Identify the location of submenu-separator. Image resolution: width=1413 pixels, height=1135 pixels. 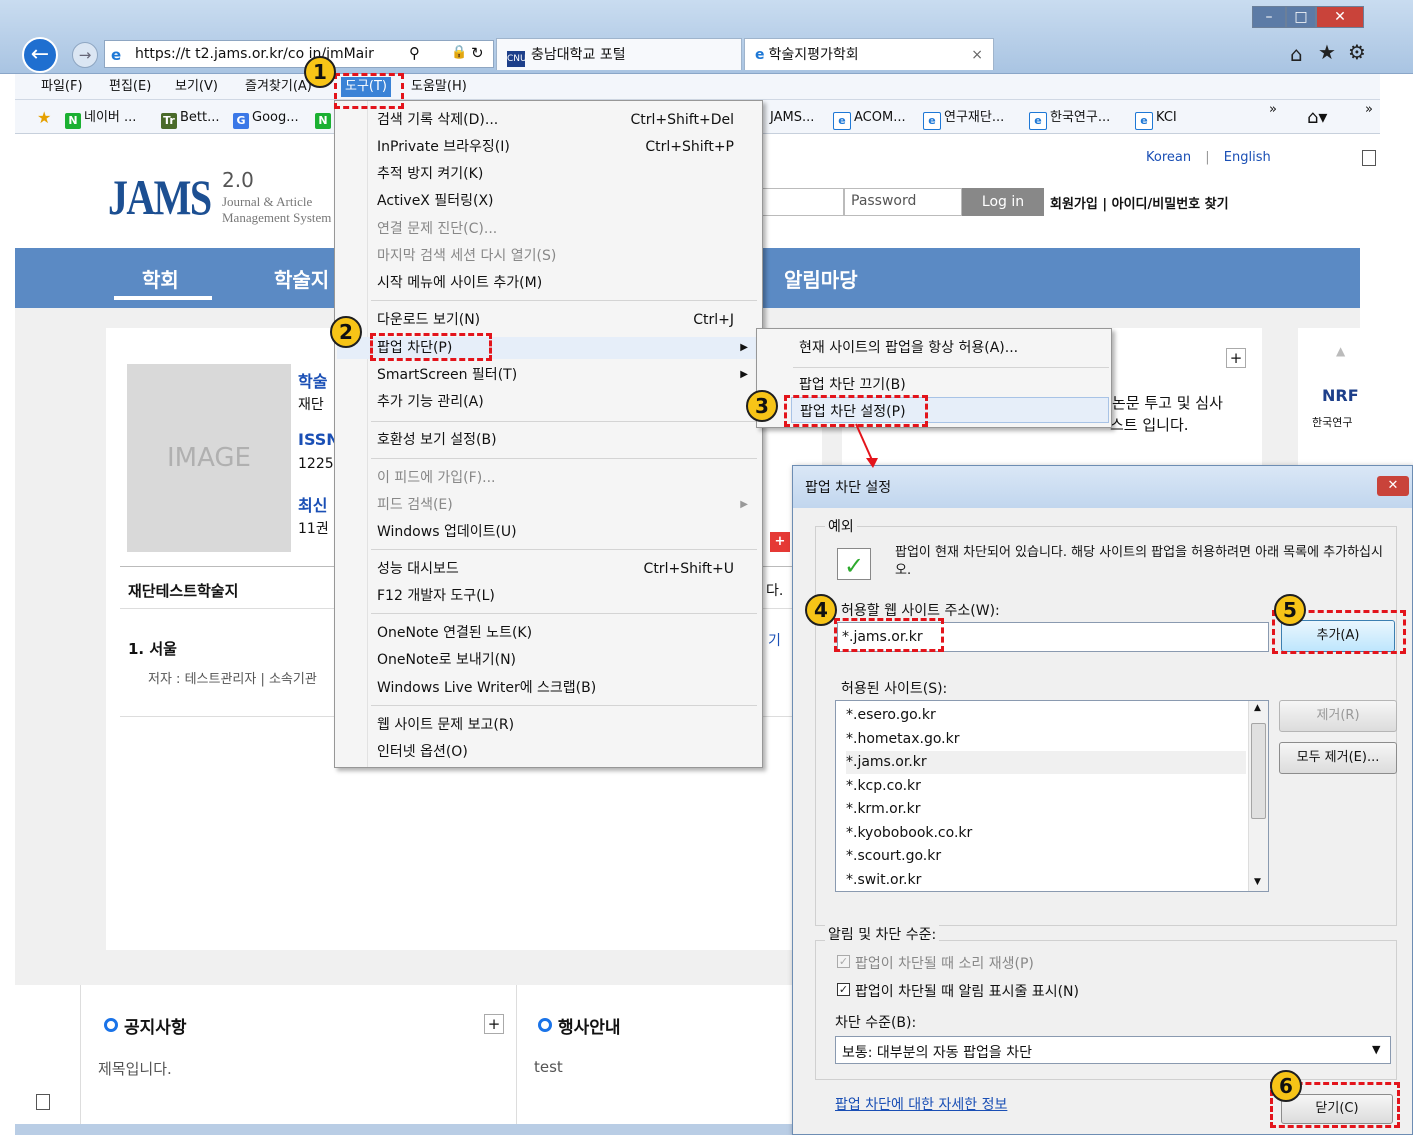
(951, 367).